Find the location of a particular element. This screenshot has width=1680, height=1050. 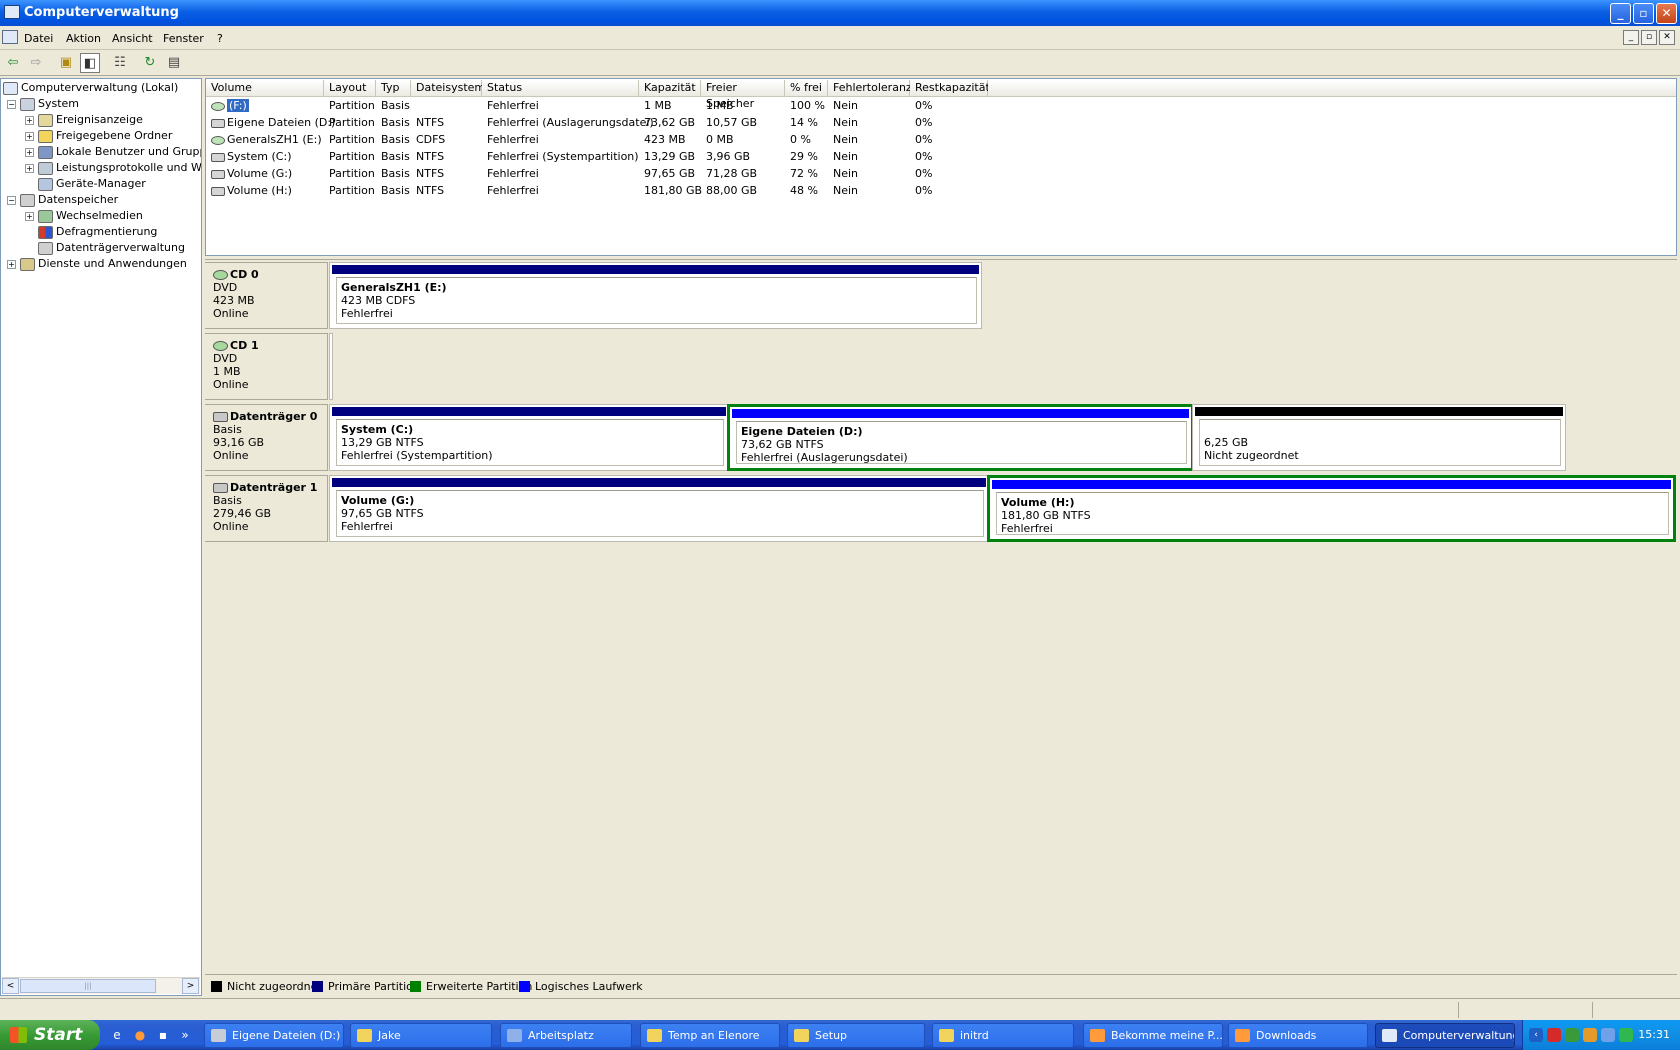

collapse-icon: − is located at coordinates (11, 104).